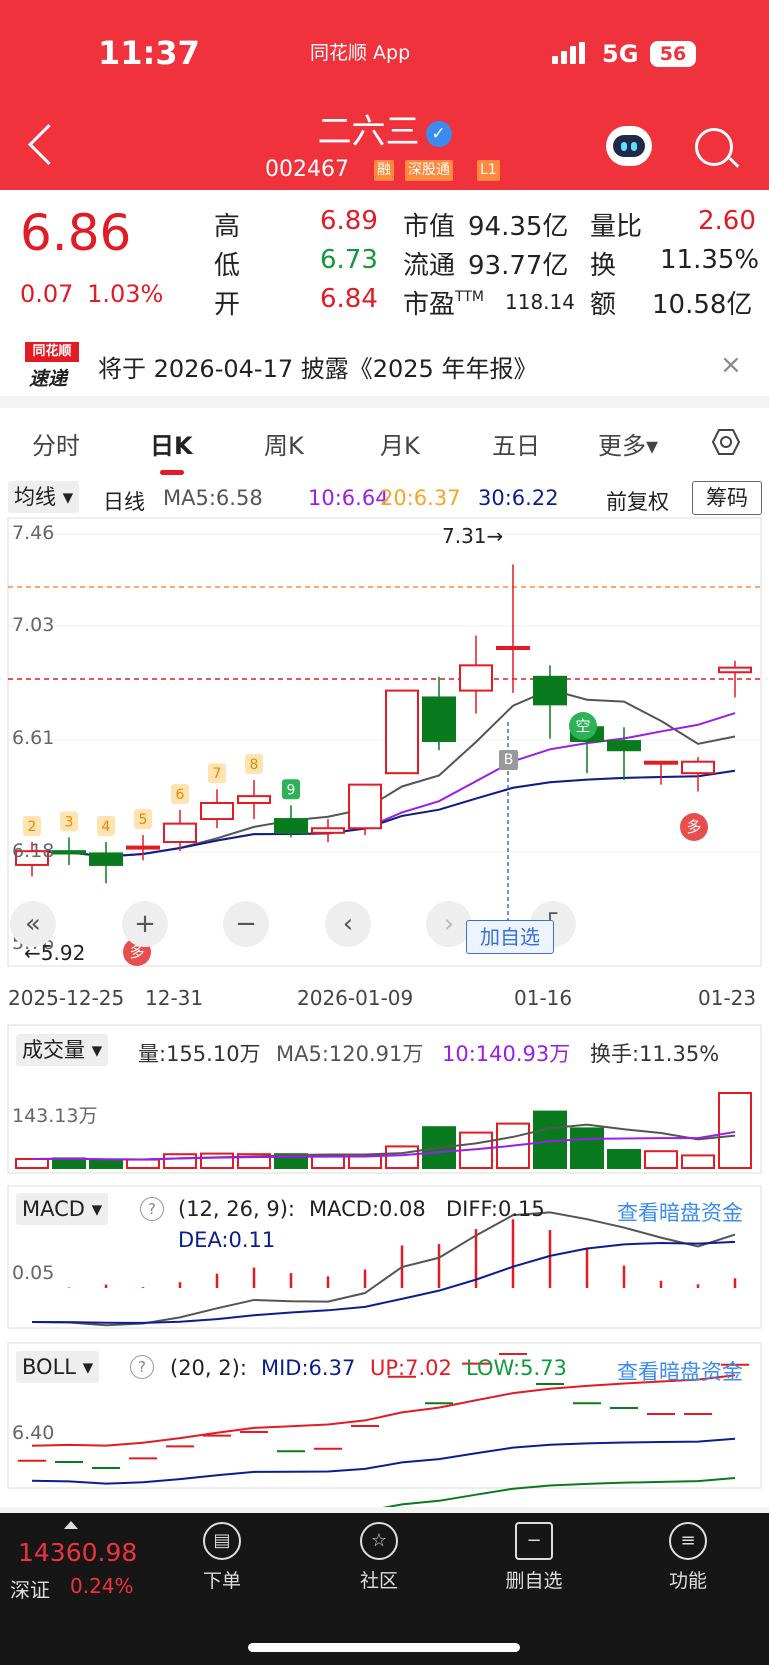 This screenshot has width=769, height=1665. Describe the element at coordinates (727, 998) in the screenshot. I see `x-label-5: 01-23` at that location.